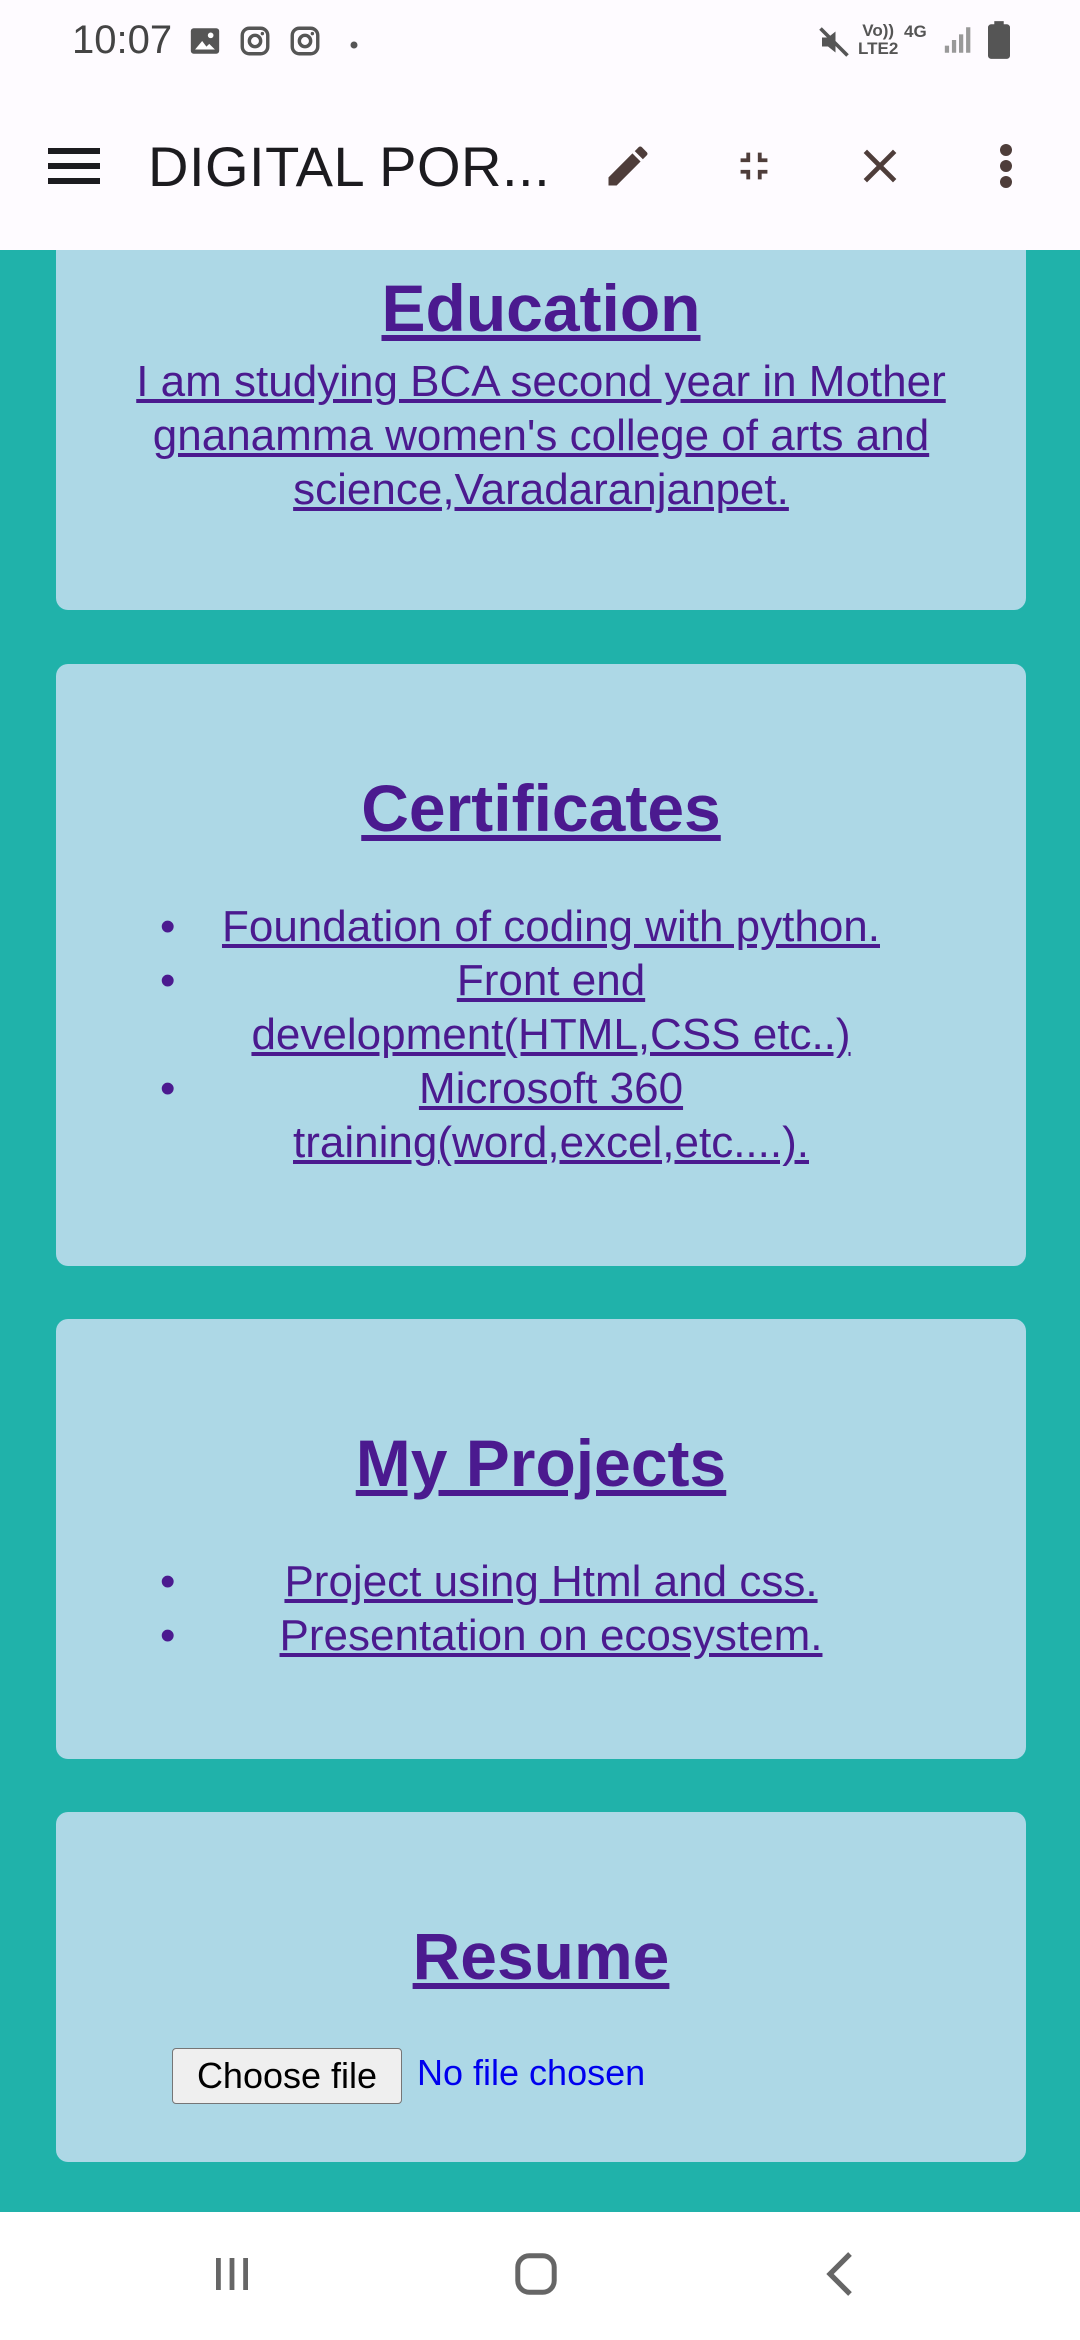 Image resolution: width=1080 pixels, height=2340 pixels. What do you see at coordinates (540, 42) in the screenshot?
I see `status-bar: 10:07 Vo)) LTE2 4G` at bounding box center [540, 42].